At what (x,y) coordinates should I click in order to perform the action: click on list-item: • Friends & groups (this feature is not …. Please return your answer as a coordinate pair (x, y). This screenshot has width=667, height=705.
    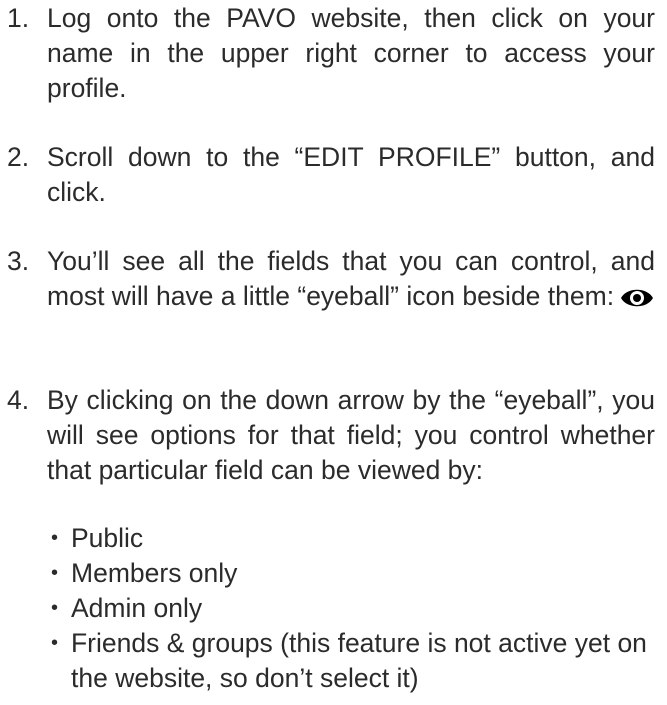
    Looking at the image, I should click on (351, 661).